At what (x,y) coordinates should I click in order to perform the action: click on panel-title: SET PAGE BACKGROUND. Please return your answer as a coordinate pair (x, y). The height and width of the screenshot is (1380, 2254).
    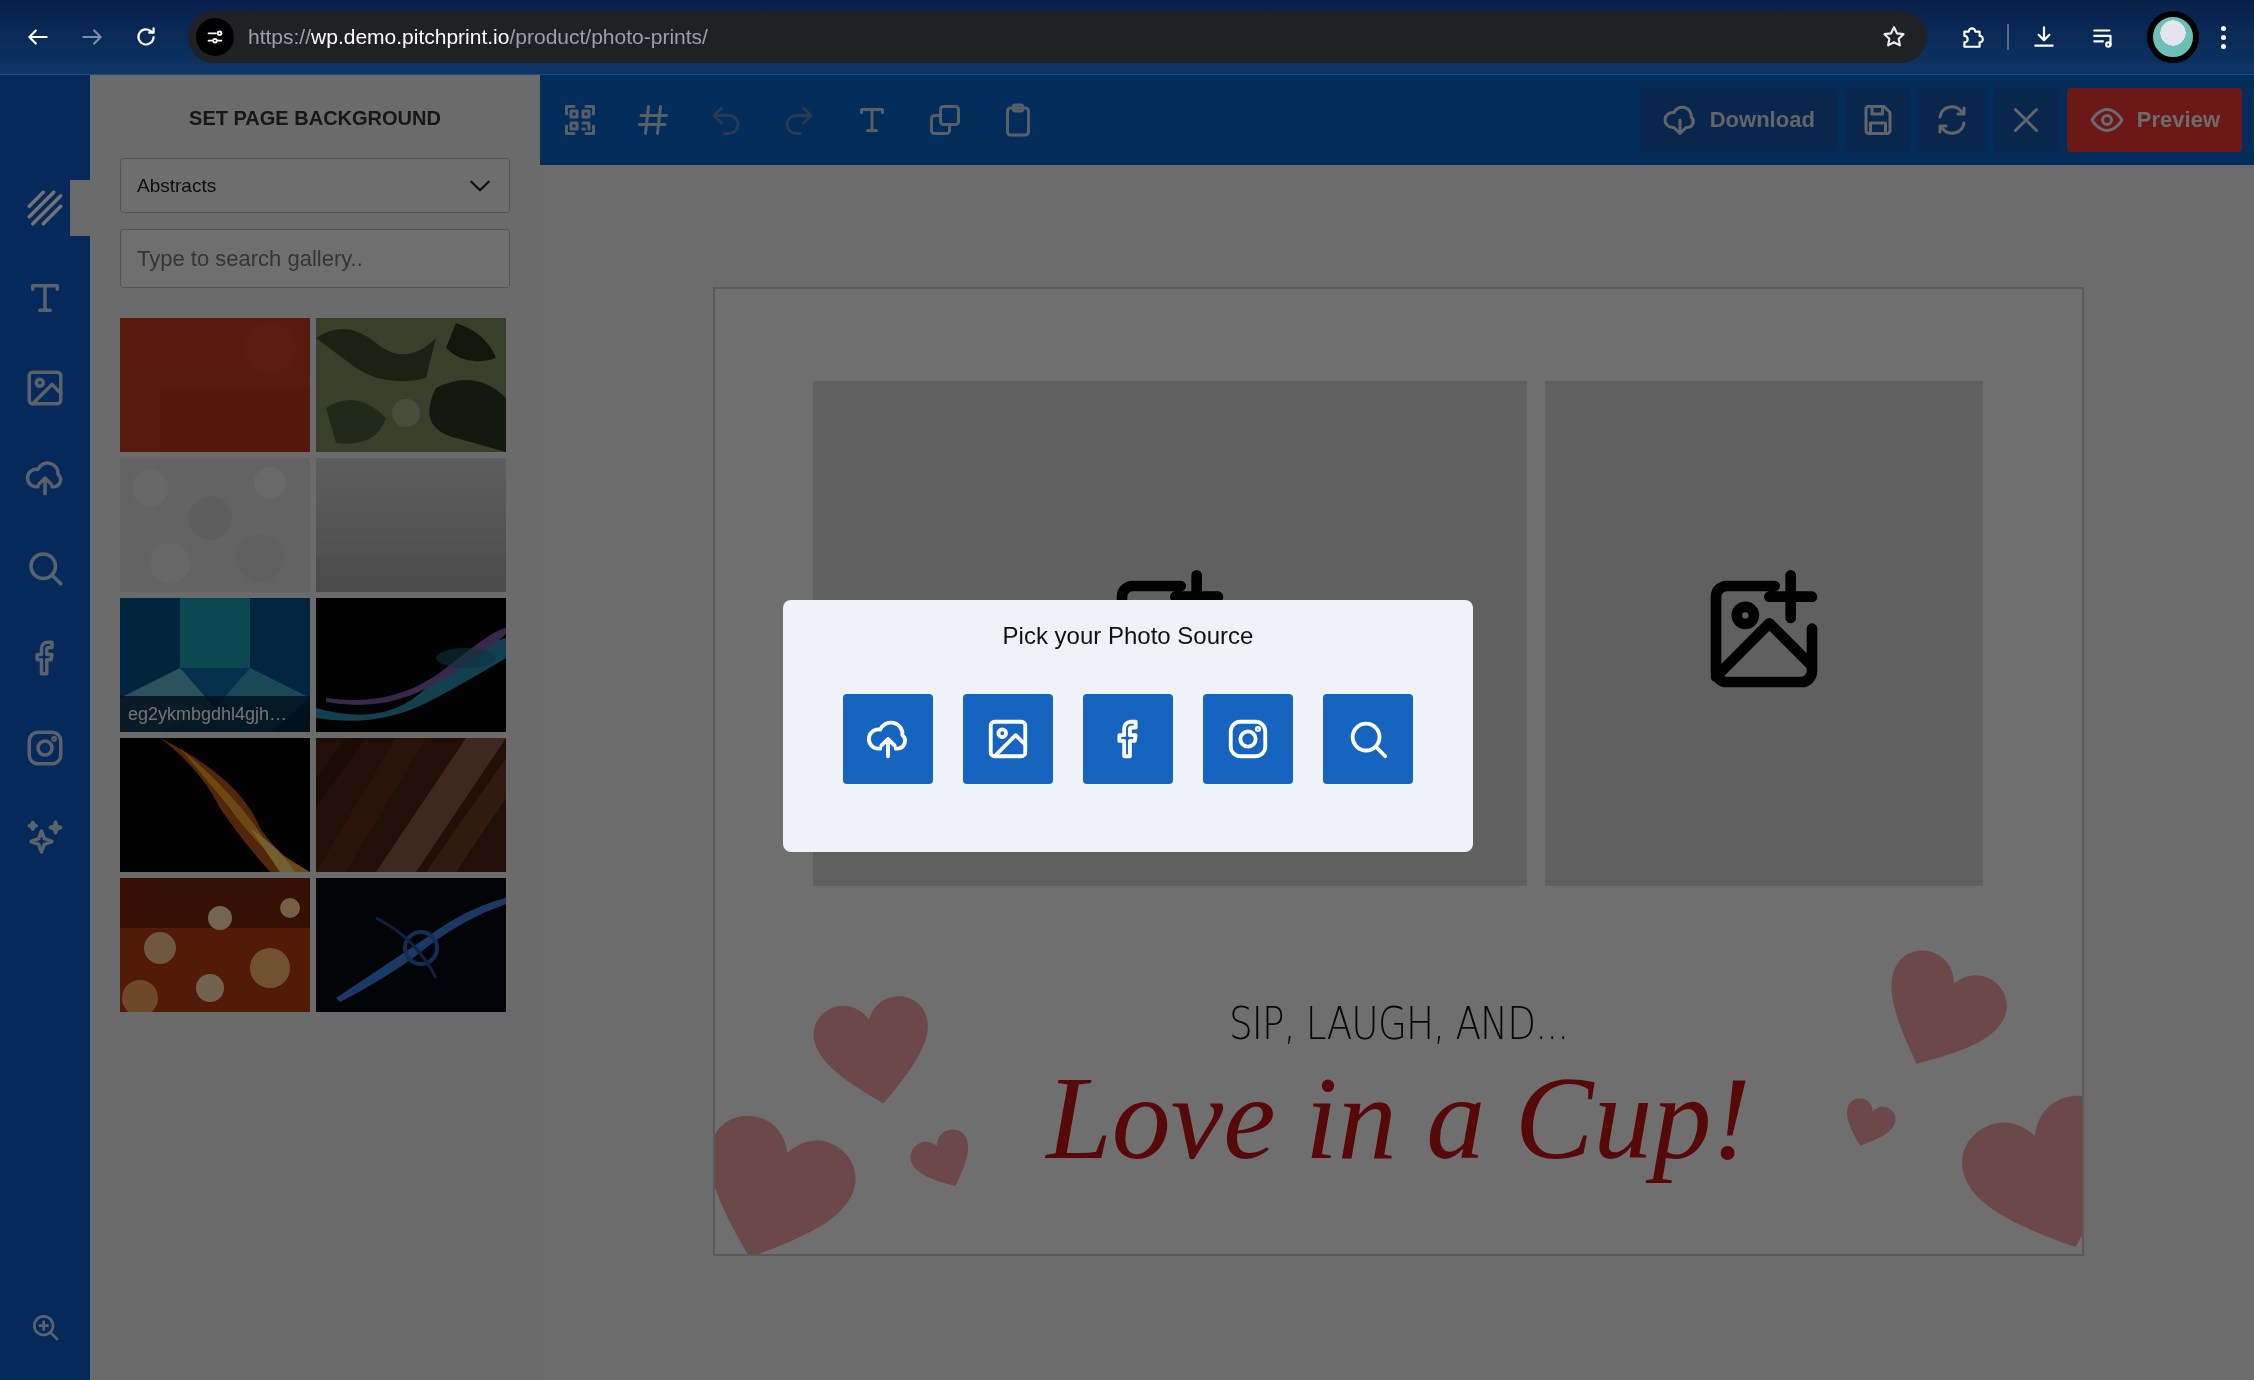
    Looking at the image, I should click on (315, 118).